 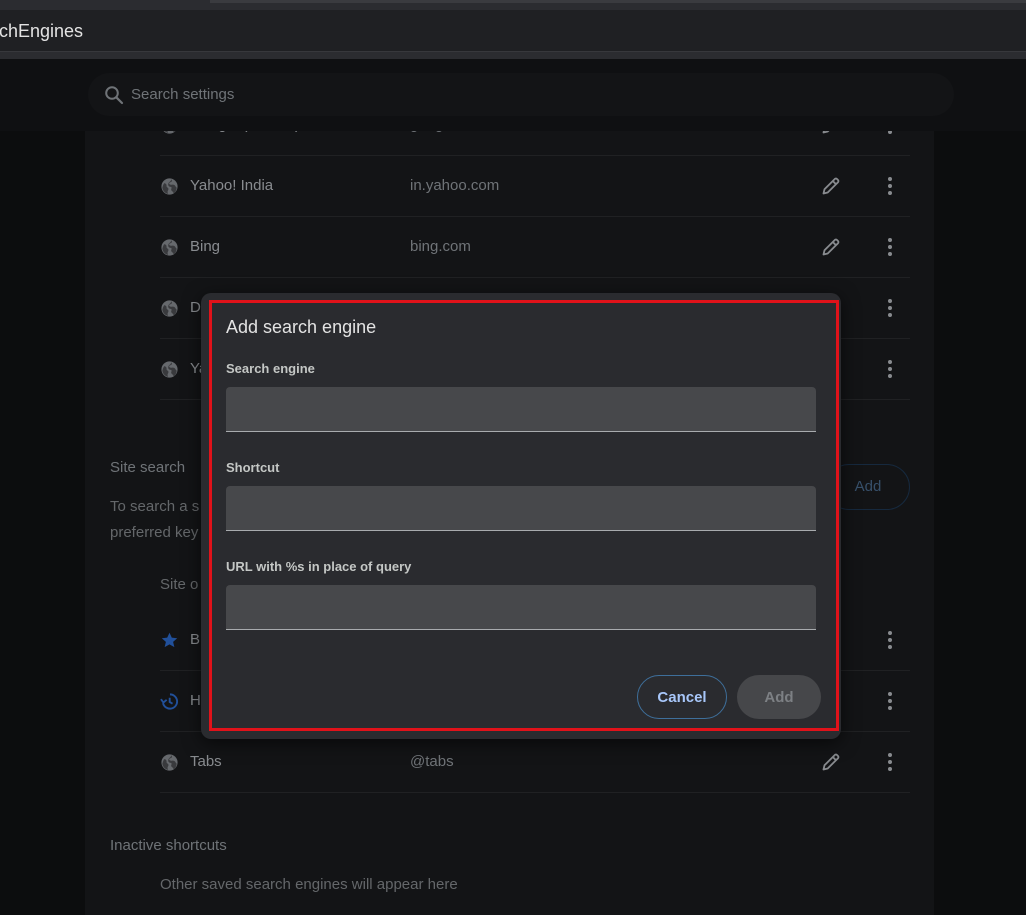 What do you see at coordinates (513, 55) in the screenshot?
I see `toolbar-divider` at bounding box center [513, 55].